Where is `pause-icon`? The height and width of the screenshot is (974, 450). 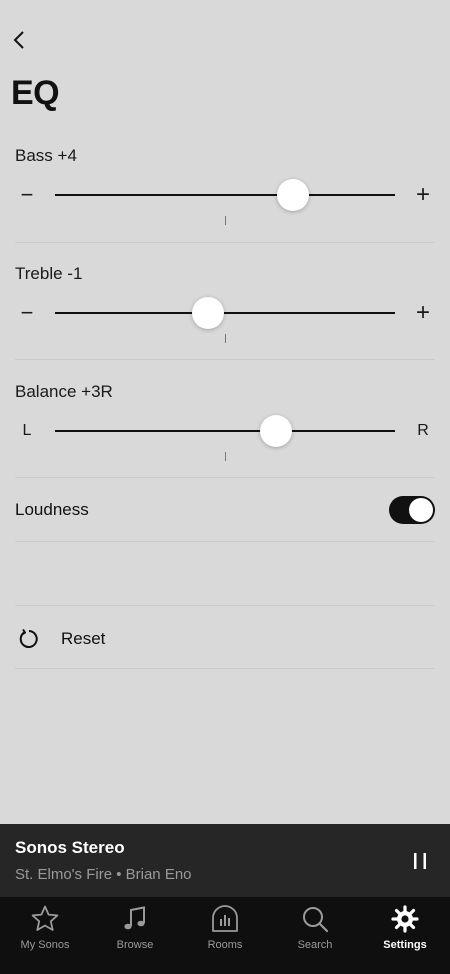
pause-icon is located at coordinates (420, 861).